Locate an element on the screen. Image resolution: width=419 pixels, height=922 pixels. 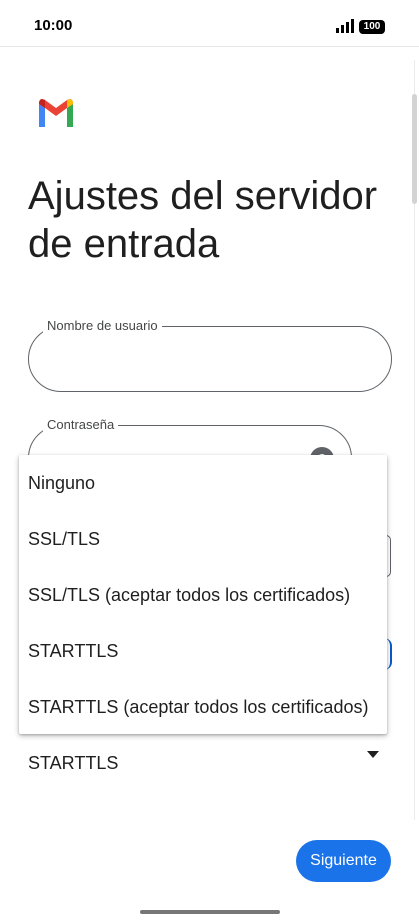
username-label: Nombre de usuario is located at coordinates (102, 326).